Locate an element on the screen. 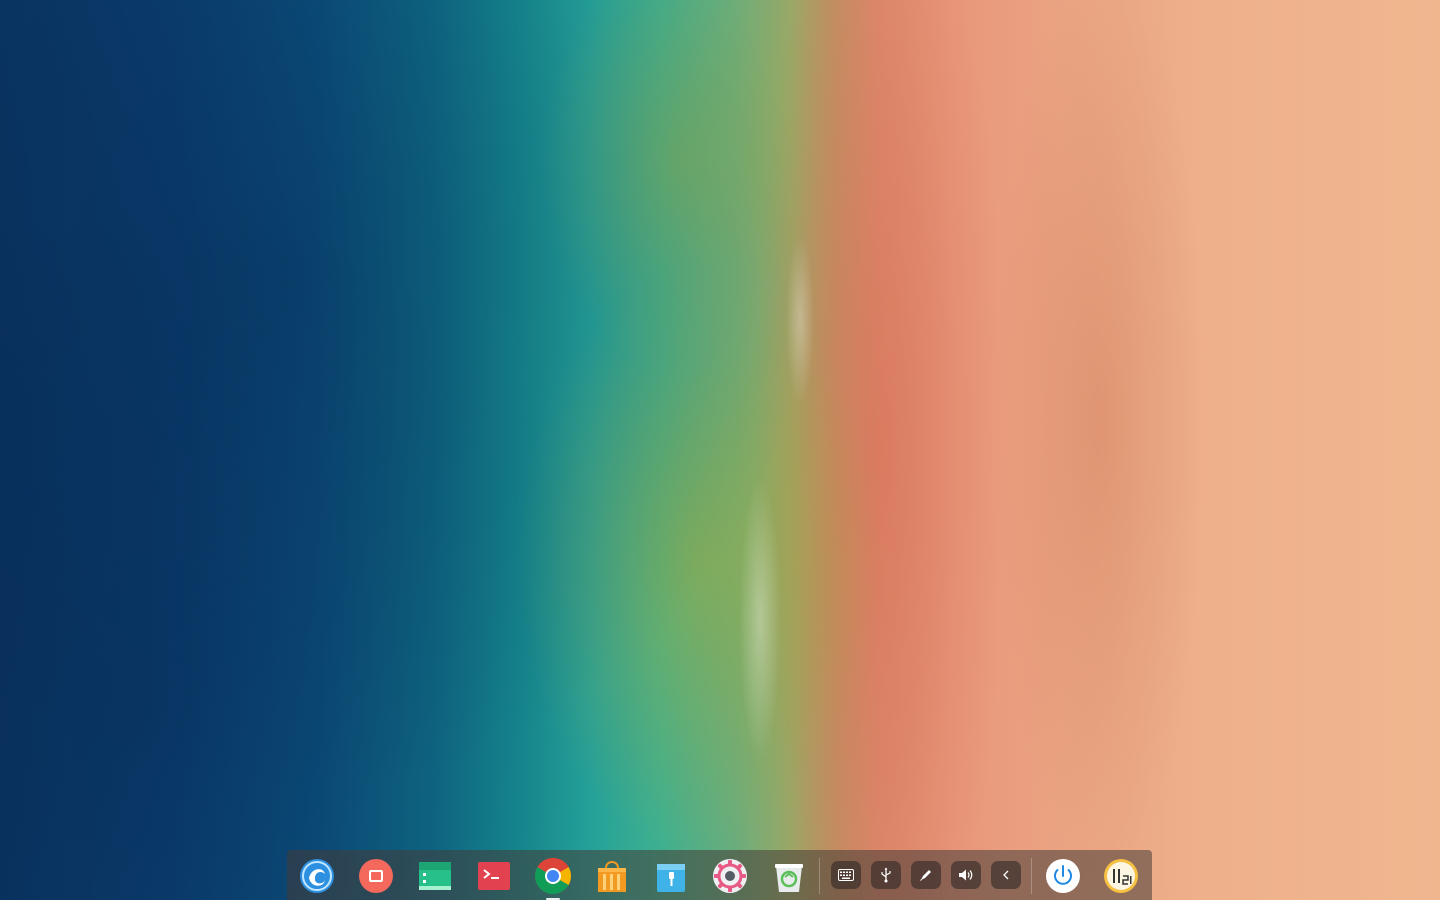 This screenshot has width=1440, height=900. analog-clock-icon is located at coordinates (1121, 876).